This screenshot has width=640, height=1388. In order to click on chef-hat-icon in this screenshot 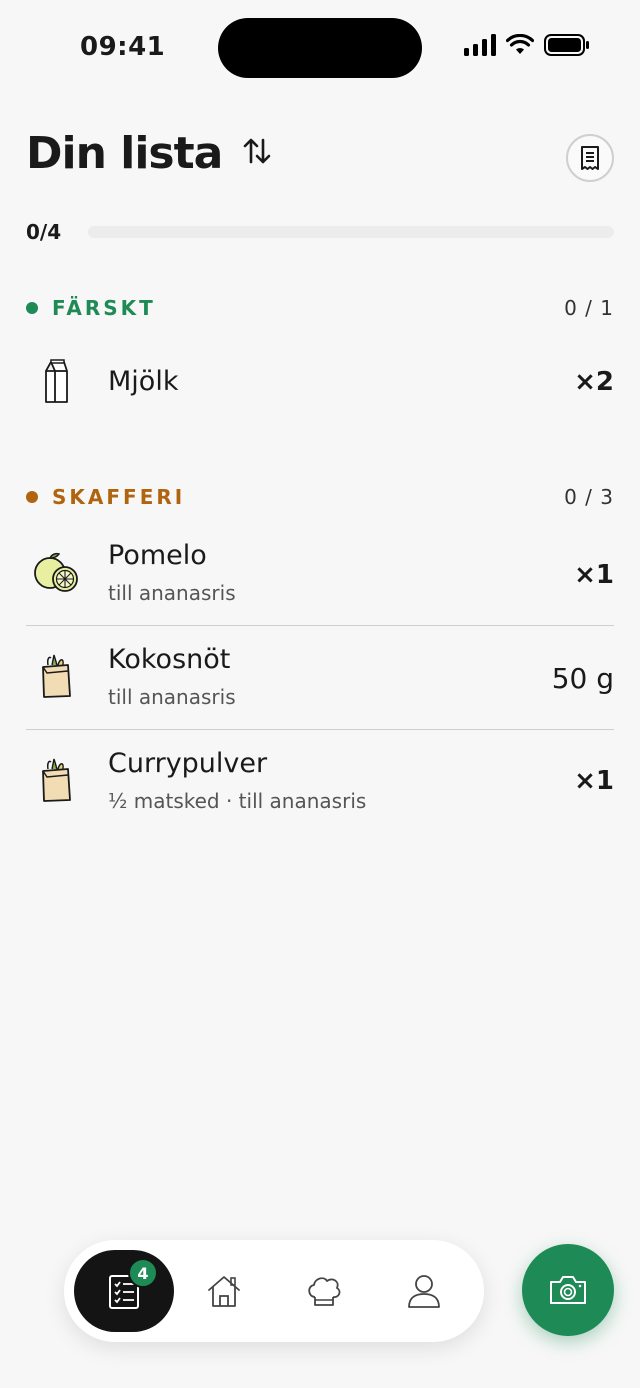, I will do `click(324, 1291)`.